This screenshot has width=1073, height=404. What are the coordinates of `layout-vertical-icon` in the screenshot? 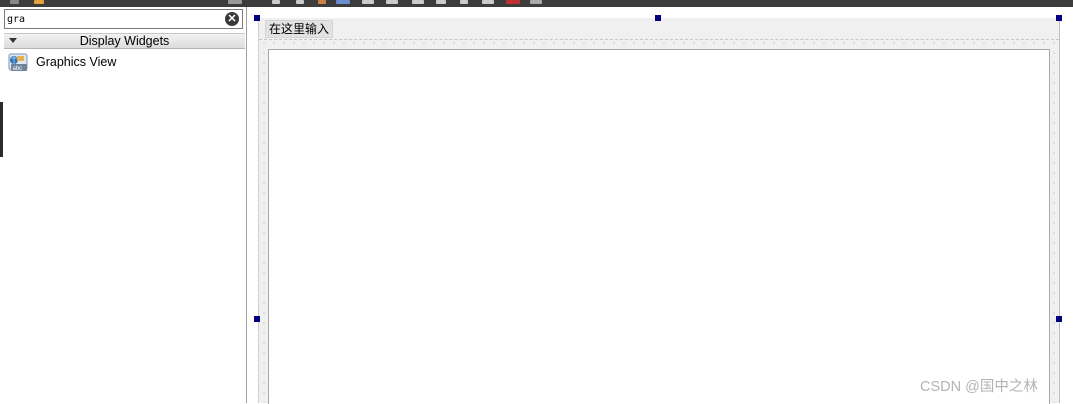 It's located at (300, 2).